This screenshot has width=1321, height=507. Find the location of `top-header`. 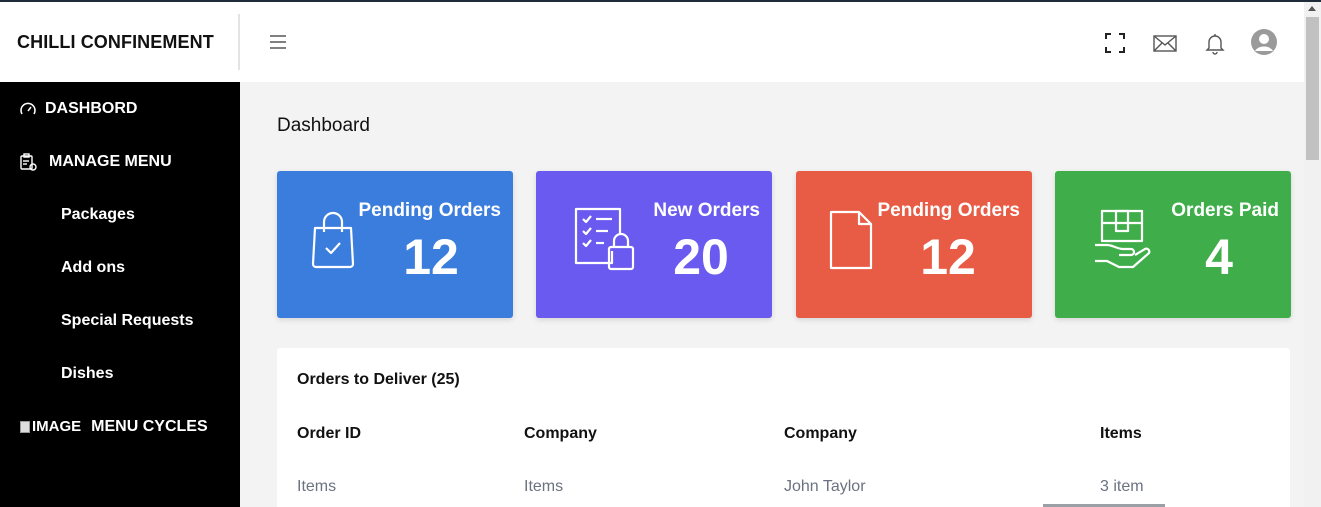

top-header is located at coordinates (772, 42).